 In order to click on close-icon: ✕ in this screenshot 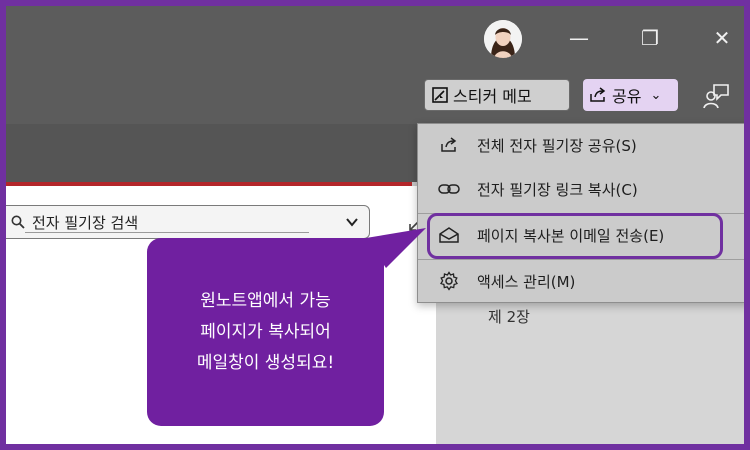, I will do `click(722, 38)`.